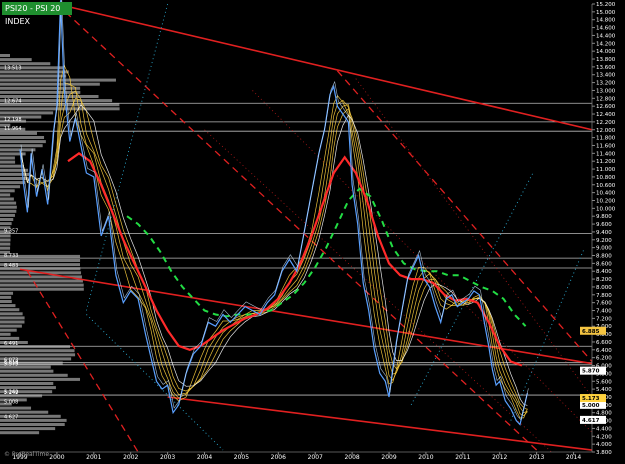 This screenshot has height=464, width=625. What do you see at coordinates (606, 146) in the screenshot?
I see `y-tick-label: 11.600` at bounding box center [606, 146].